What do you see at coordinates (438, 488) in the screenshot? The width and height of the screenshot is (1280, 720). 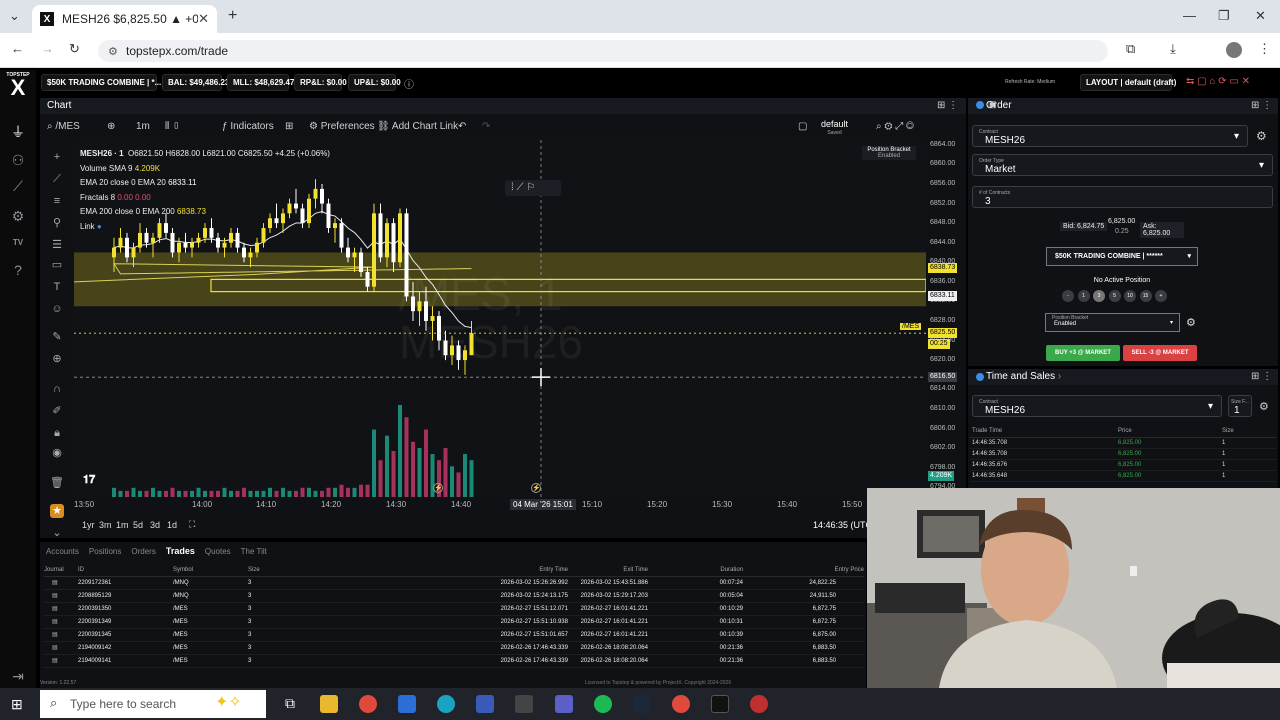 I see `event-marker-icon-2: ⚡` at bounding box center [438, 488].